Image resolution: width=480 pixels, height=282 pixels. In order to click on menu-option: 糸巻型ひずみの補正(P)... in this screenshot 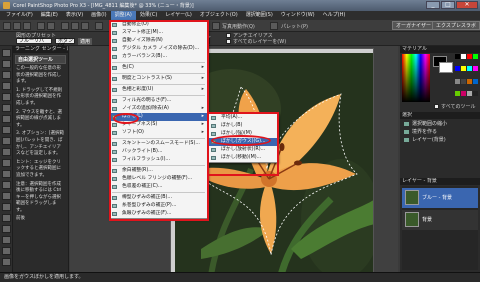, I will do `click(158, 206)`.